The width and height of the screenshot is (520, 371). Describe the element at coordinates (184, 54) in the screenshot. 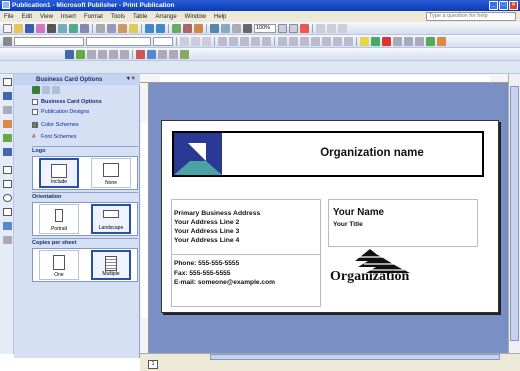

I see `design-gallery-icon` at that location.